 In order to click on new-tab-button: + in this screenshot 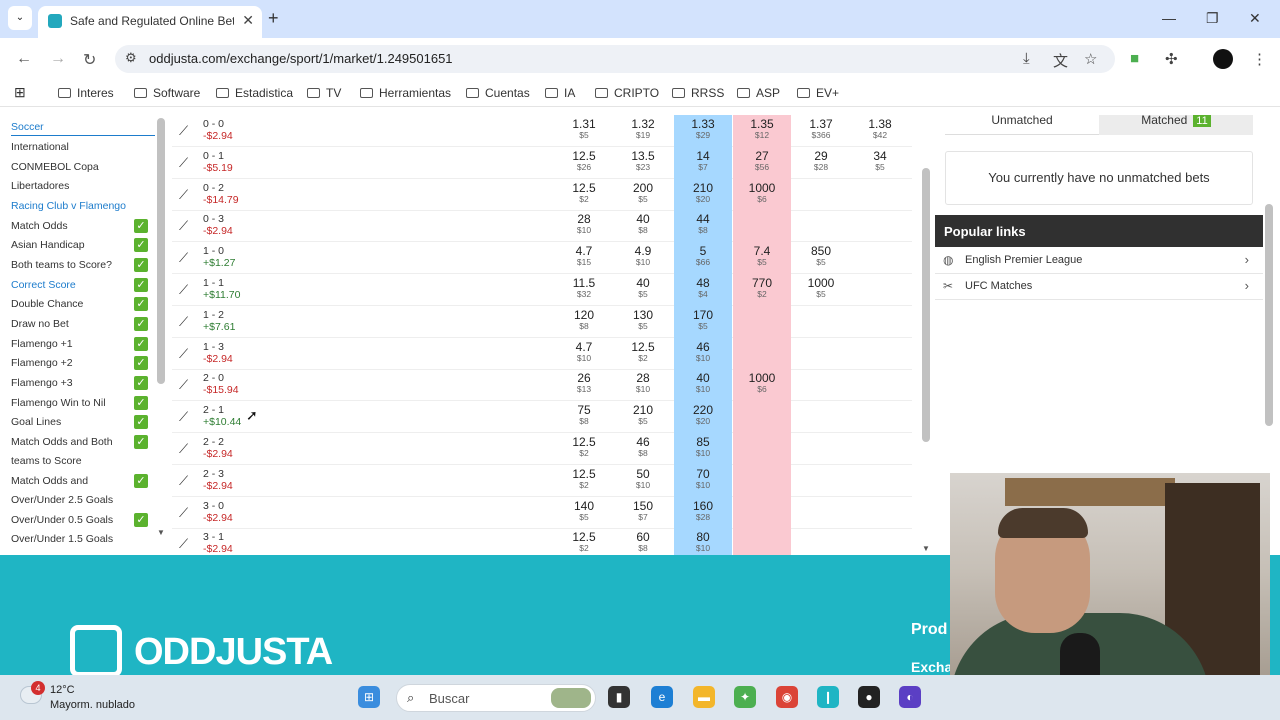, I will do `click(273, 18)`.